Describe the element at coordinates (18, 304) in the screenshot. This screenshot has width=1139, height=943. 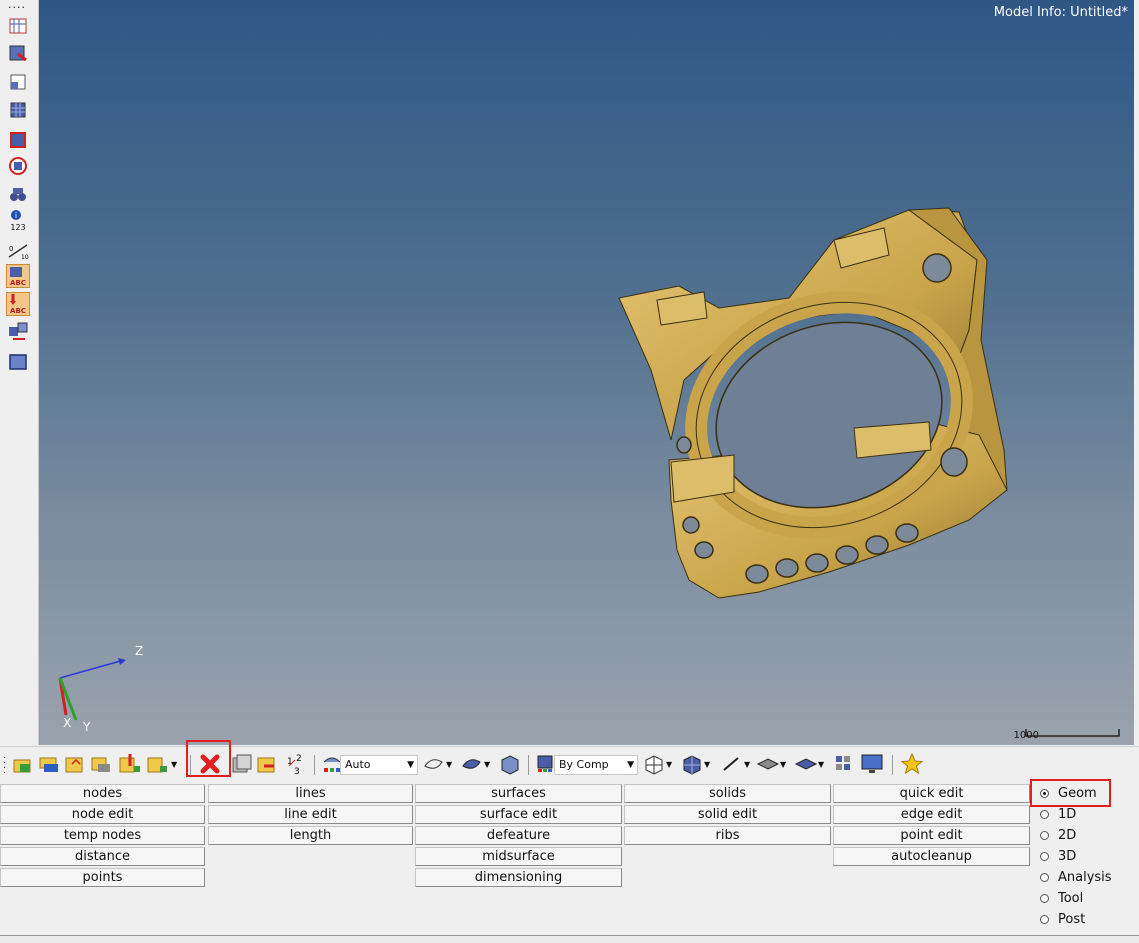
I see `abc-down-icon: ABC` at that location.